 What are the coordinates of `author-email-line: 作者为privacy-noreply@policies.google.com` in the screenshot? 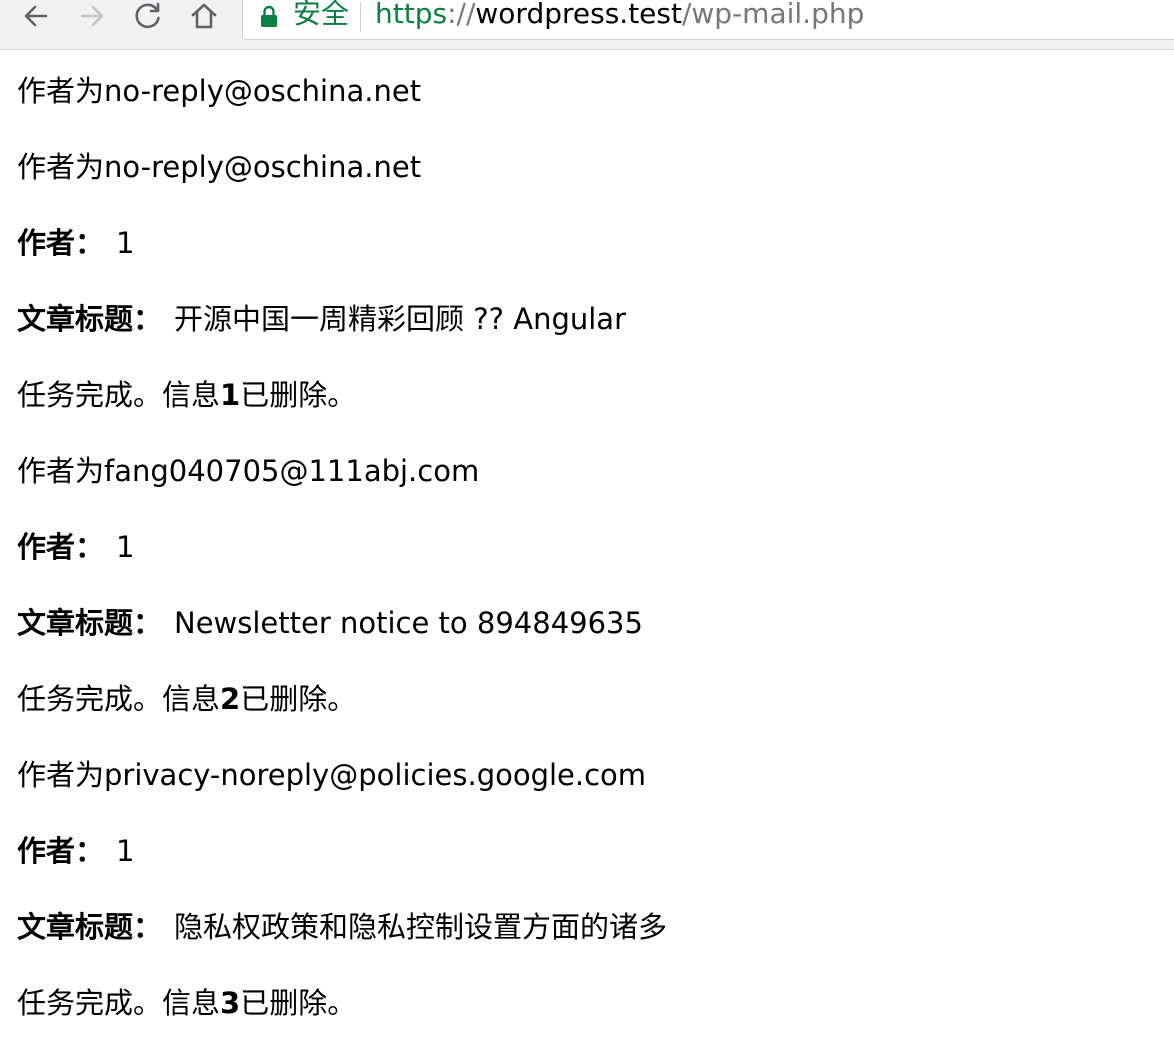 It's located at (587, 778).